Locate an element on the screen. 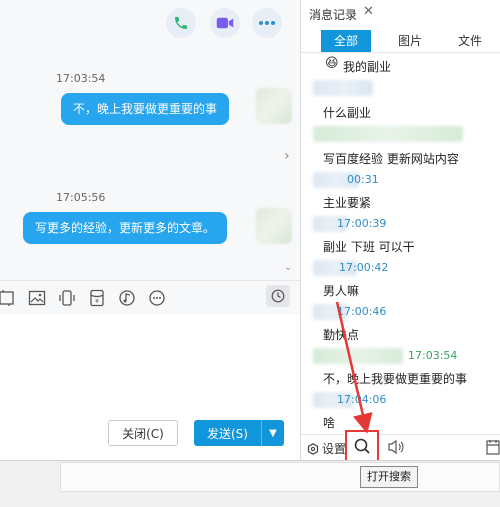 This screenshot has height=507, width=500. chevron-right-icon: › is located at coordinates (287, 156).